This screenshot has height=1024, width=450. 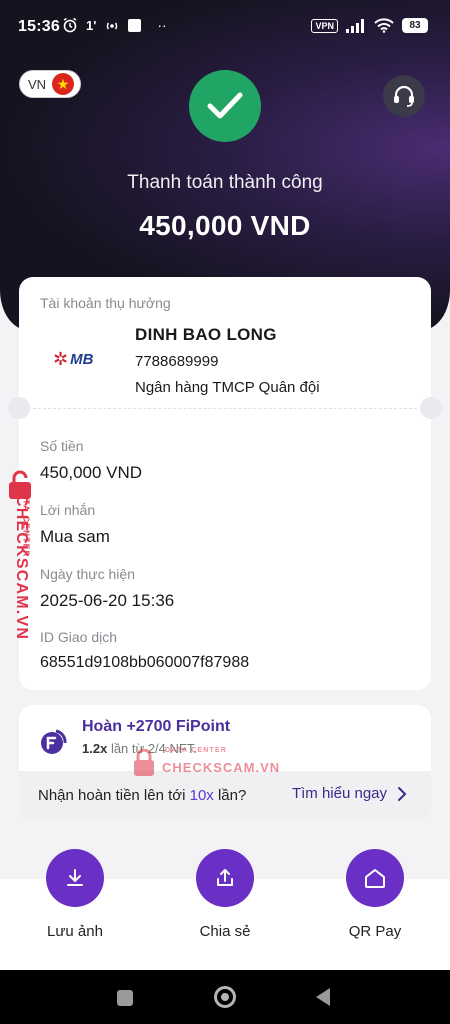 What do you see at coordinates (95, 748) in the screenshot?
I see `cashback-multiplier: 1.2x` at bounding box center [95, 748].